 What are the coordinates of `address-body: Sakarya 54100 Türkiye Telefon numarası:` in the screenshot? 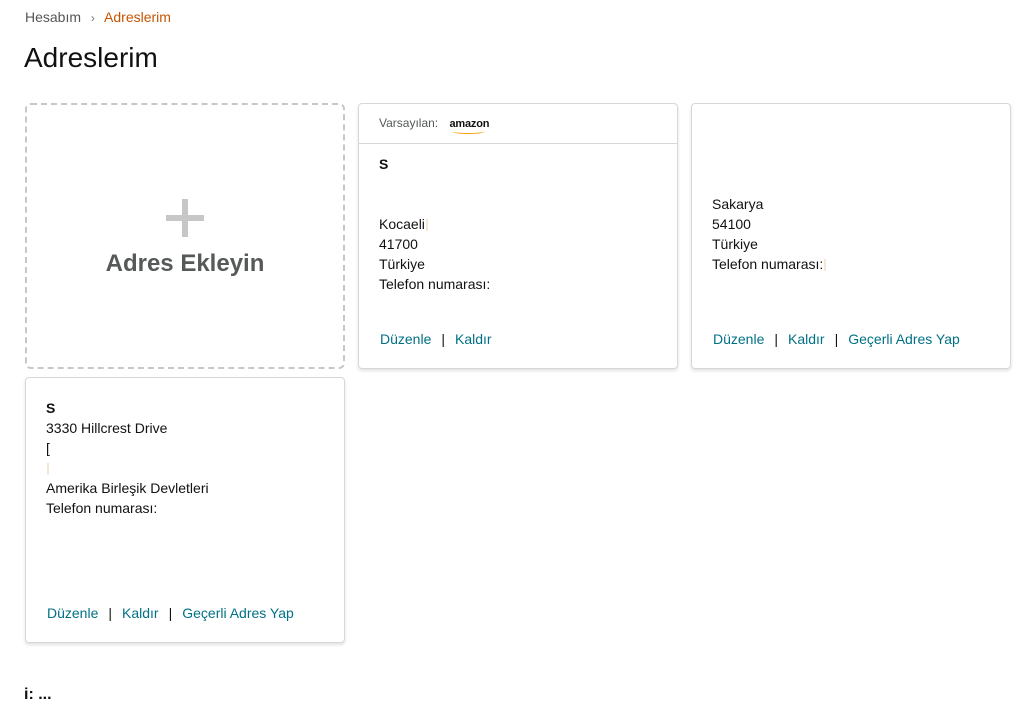 It's located at (769, 214).